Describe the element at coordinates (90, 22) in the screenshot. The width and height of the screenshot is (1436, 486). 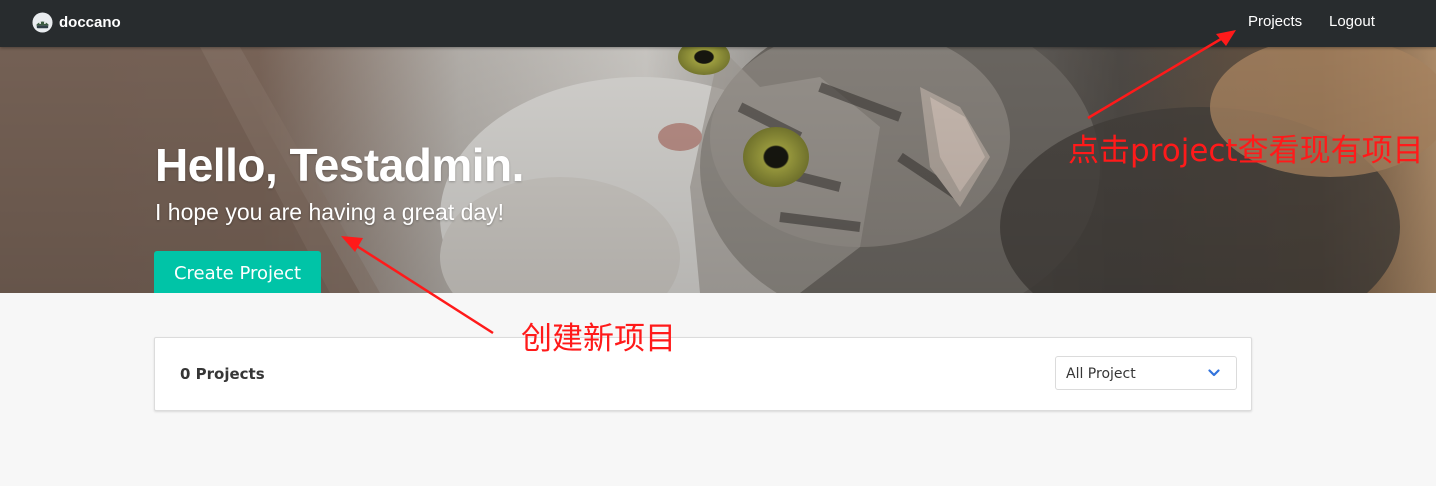
I see `brand-name: doccano` at that location.